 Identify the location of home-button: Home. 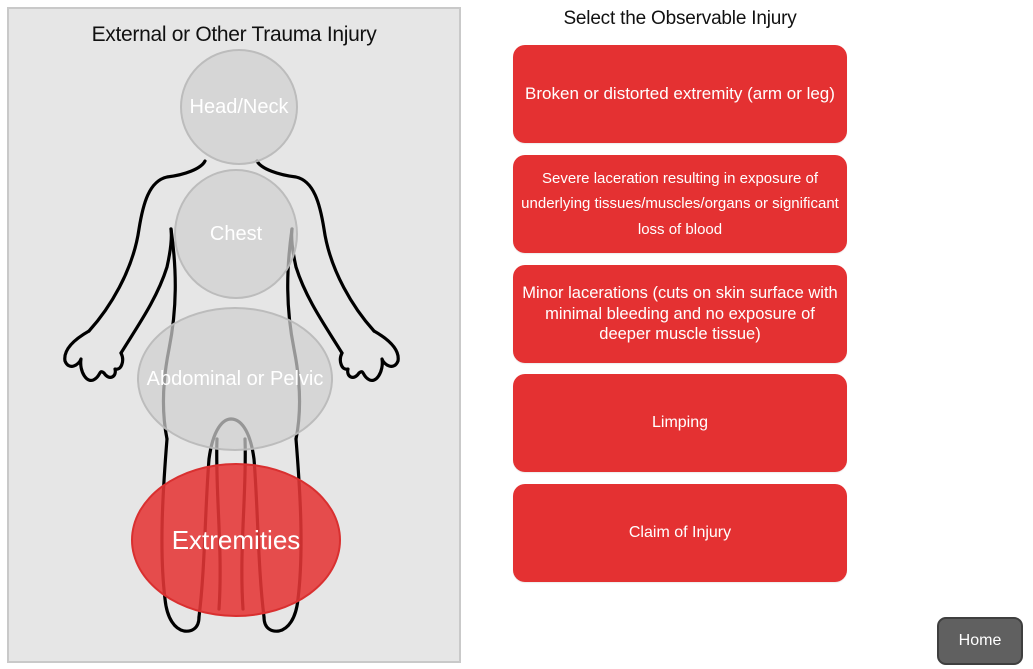
(980, 641).